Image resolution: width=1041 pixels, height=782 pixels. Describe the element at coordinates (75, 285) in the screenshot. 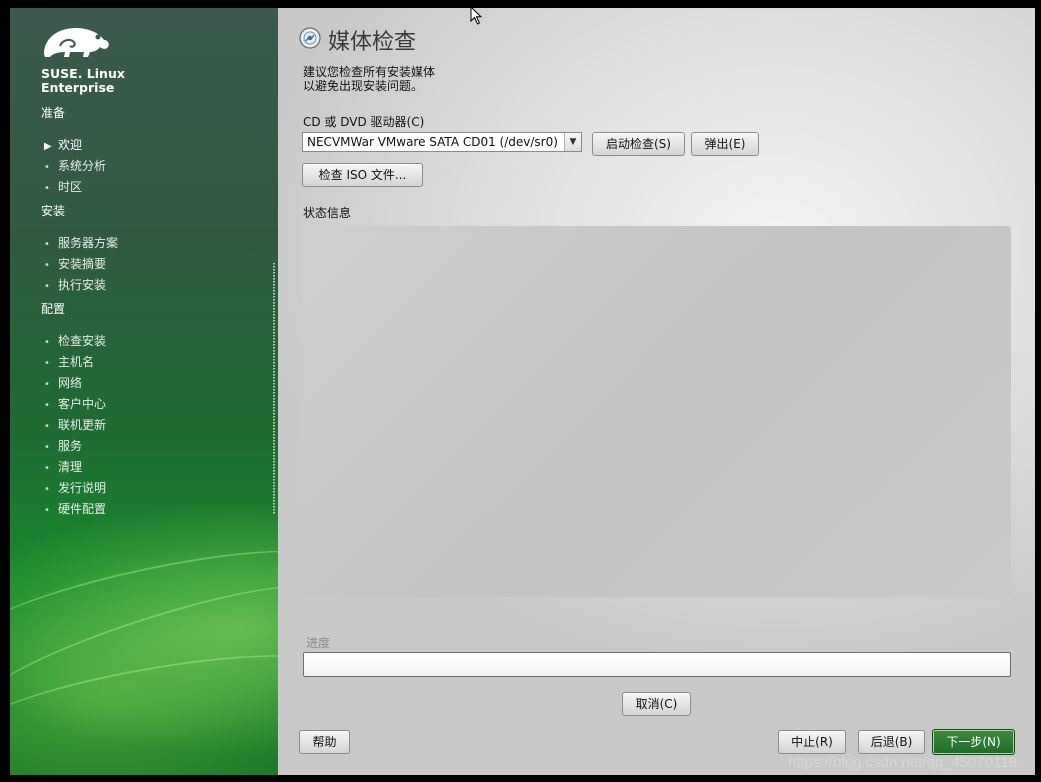

I see `sidebar-item-perform-install: • 执行安装` at that location.